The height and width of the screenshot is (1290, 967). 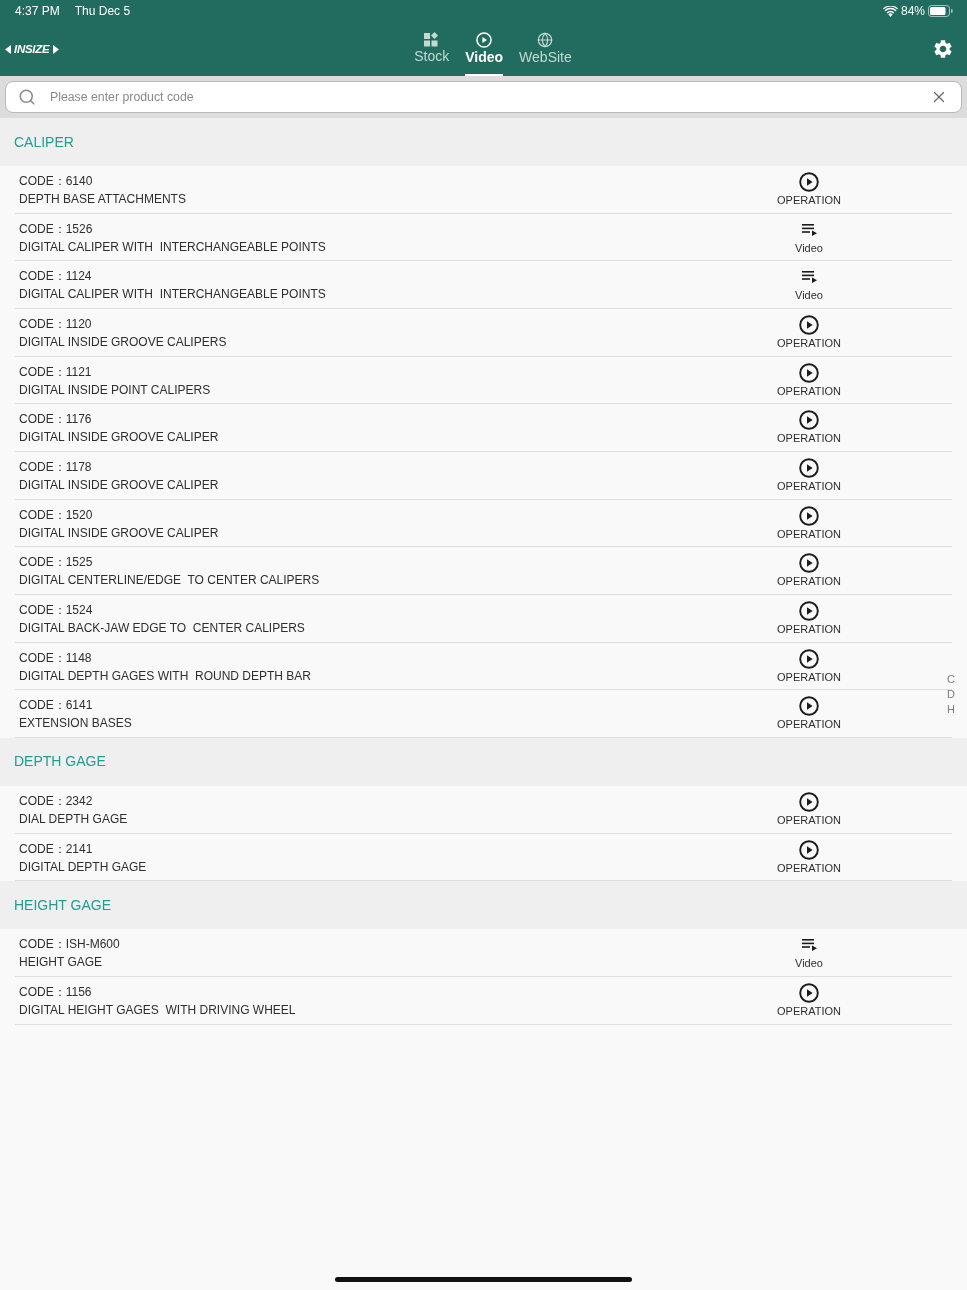 What do you see at coordinates (123, 342) in the screenshot?
I see `product-name: DIGITAL INSIDE GROOVE CALIPERS` at bounding box center [123, 342].